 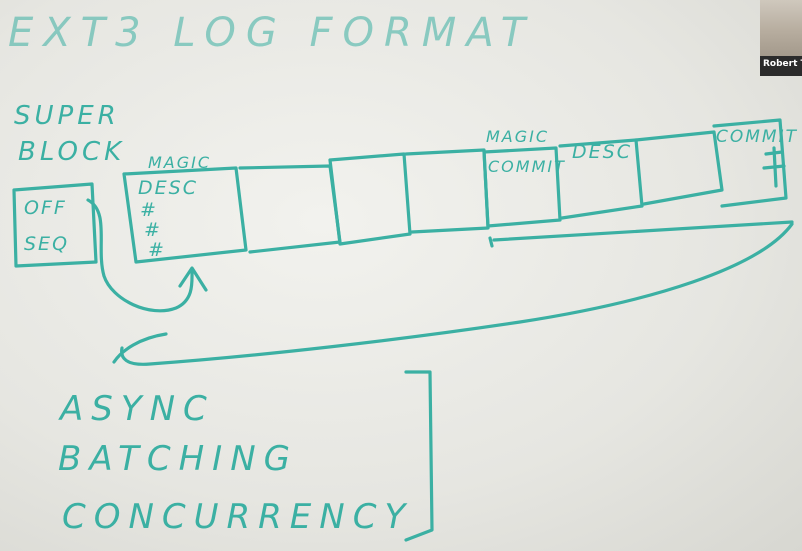 What do you see at coordinates (45, 208) in the screenshot?
I see `off-field: OFF` at bounding box center [45, 208].